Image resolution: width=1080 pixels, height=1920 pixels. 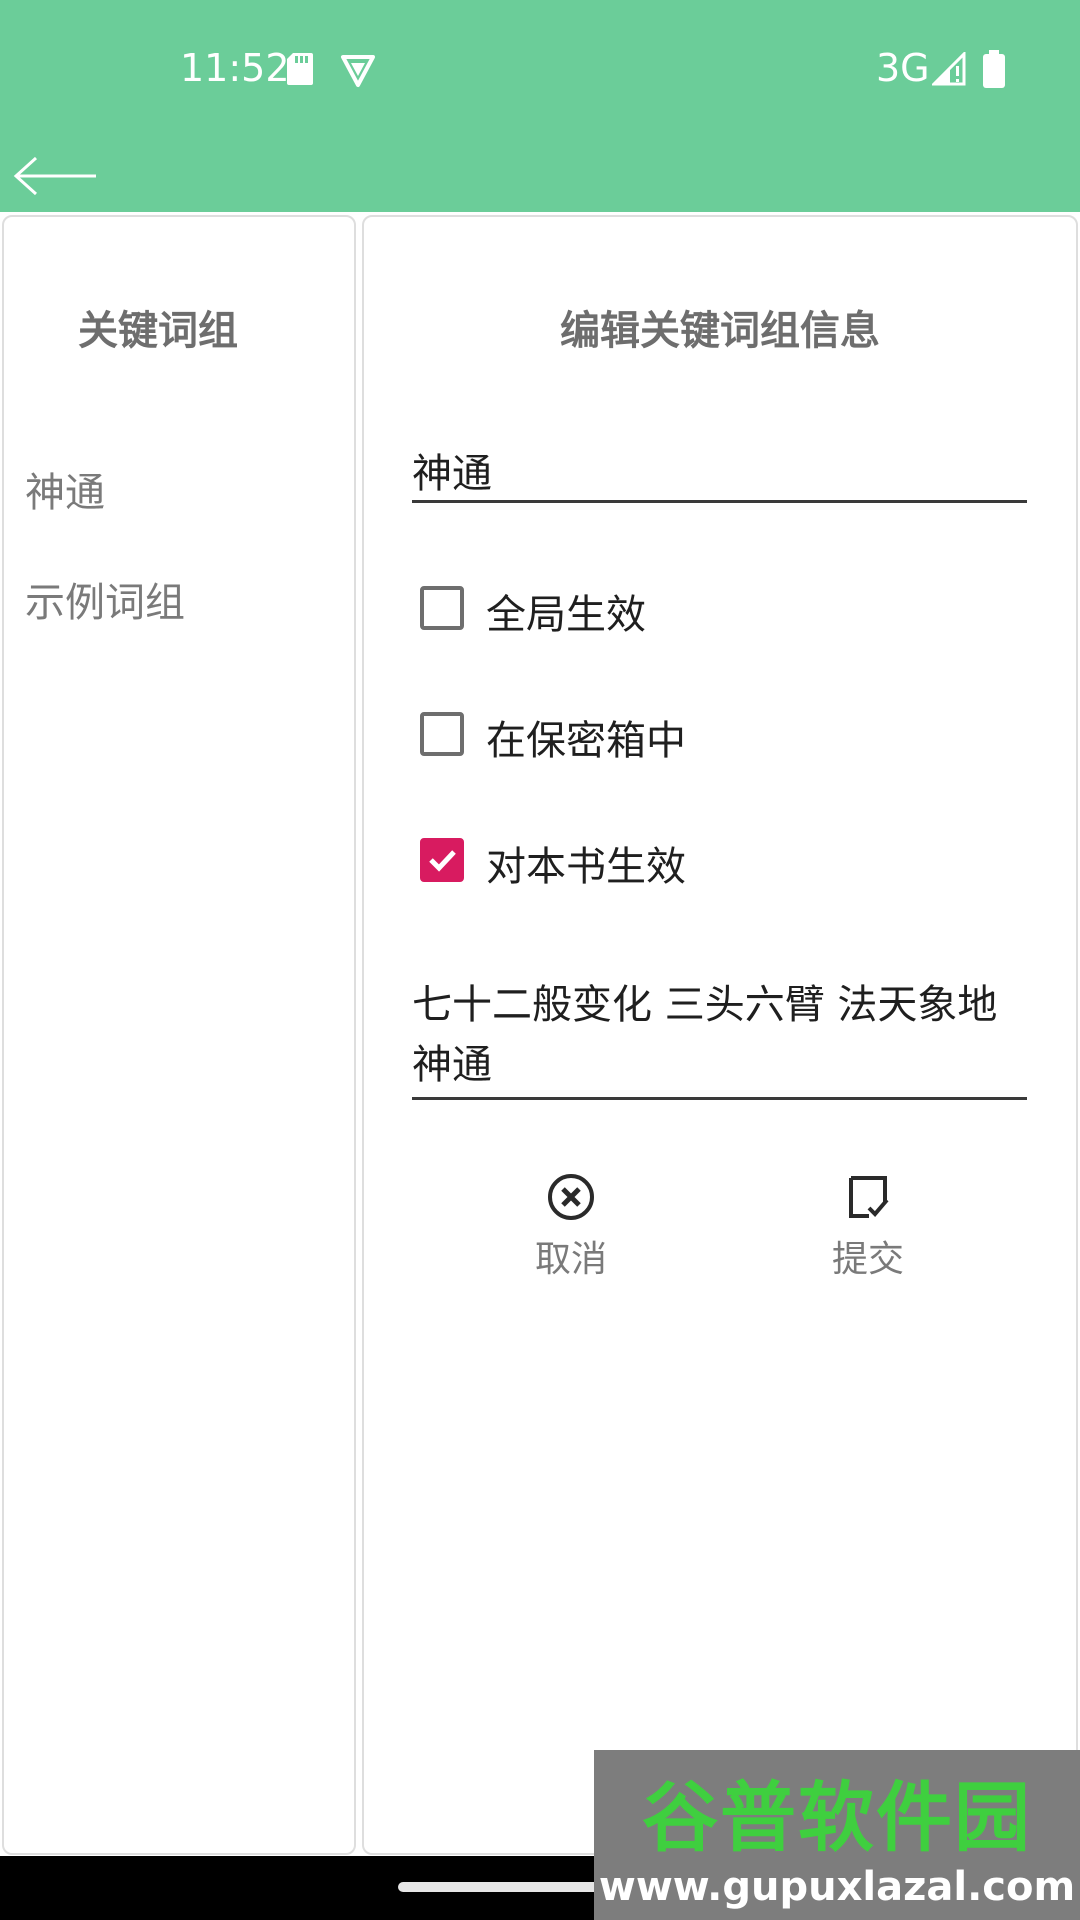 I want to click on book-effect-checkbox: 对本书生效, so click(x=568, y=862).